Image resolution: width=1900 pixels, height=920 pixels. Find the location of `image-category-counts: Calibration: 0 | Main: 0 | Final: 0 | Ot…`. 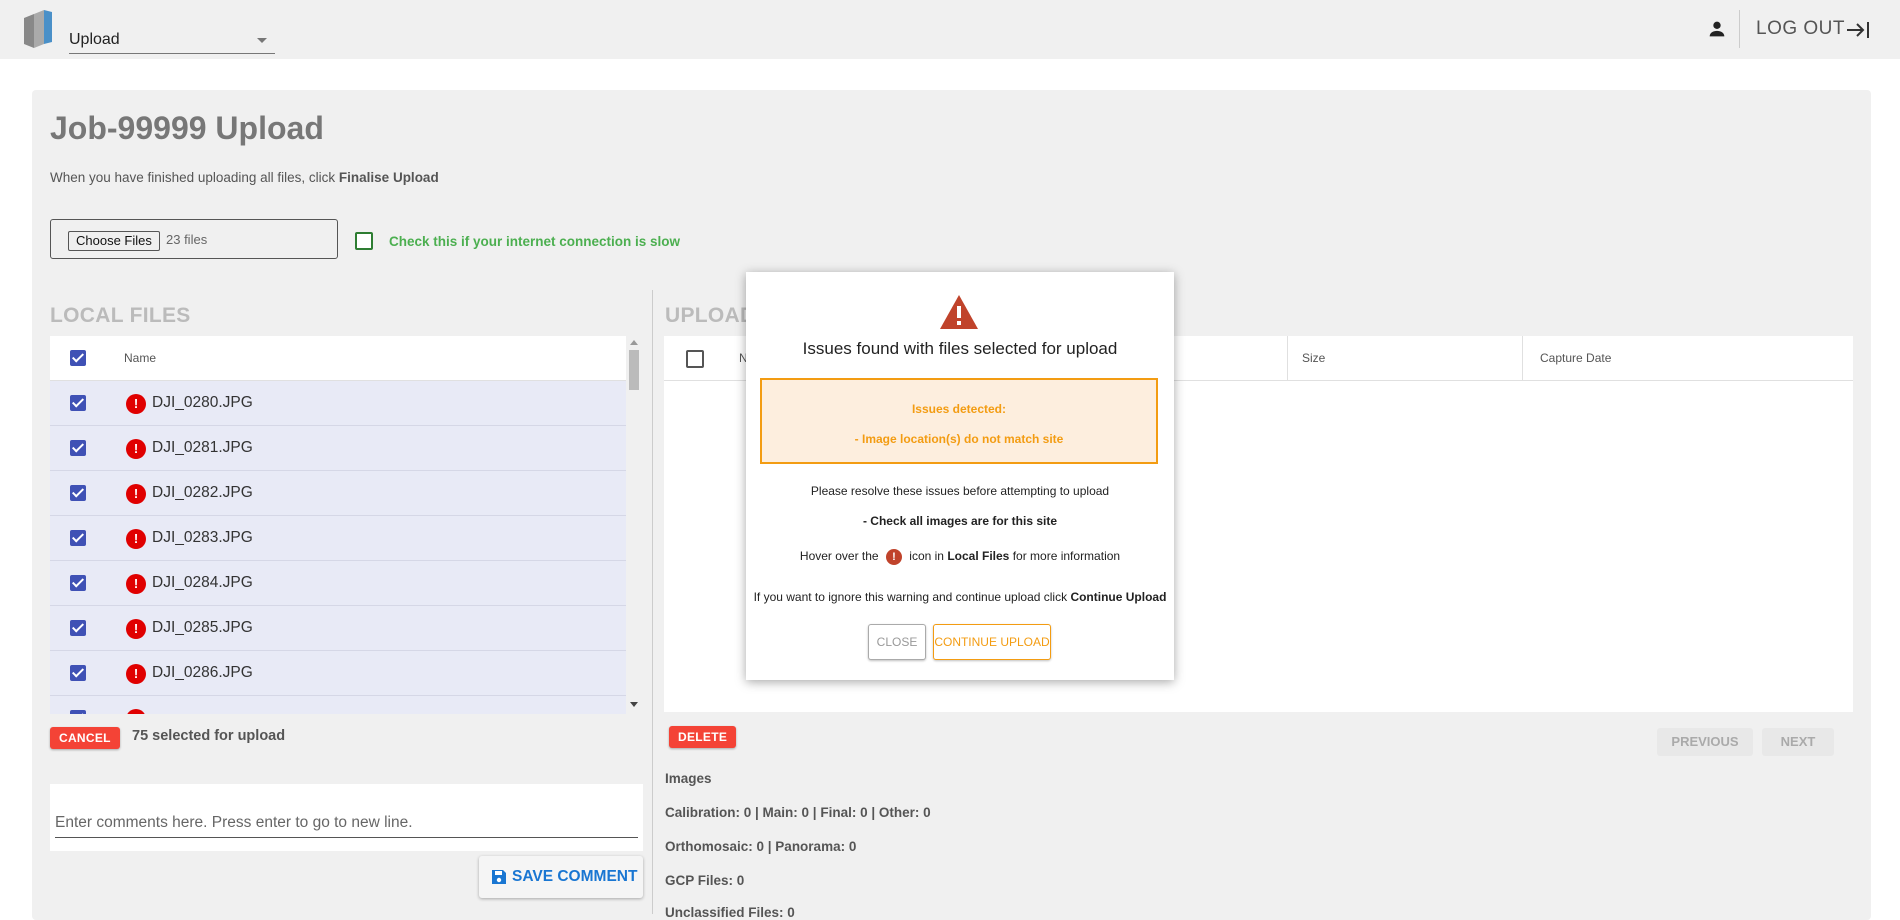

image-category-counts: Calibration: 0 | Main: 0 | Final: 0 | Ot… is located at coordinates (798, 812).